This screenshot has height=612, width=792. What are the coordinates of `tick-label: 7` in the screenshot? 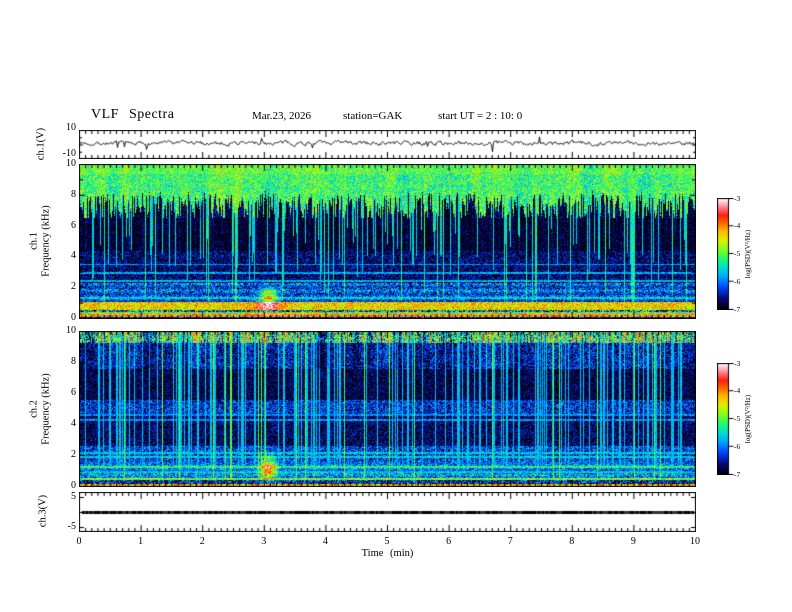 It's located at (510, 541).